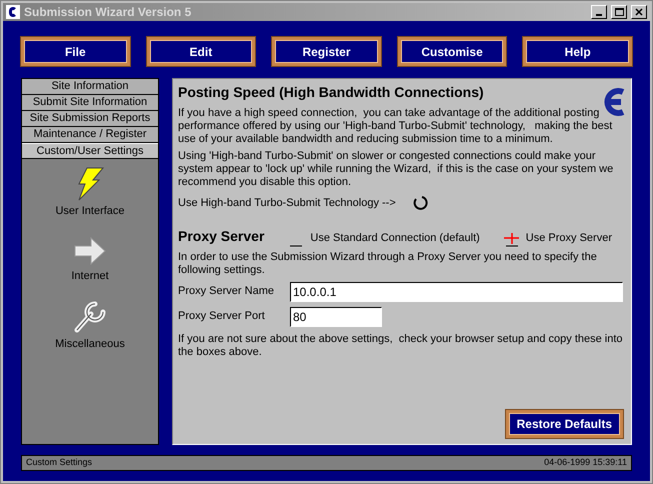  Describe the element at coordinates (326, 51) in the screenshot. I see `menu-button: Register` at that location.